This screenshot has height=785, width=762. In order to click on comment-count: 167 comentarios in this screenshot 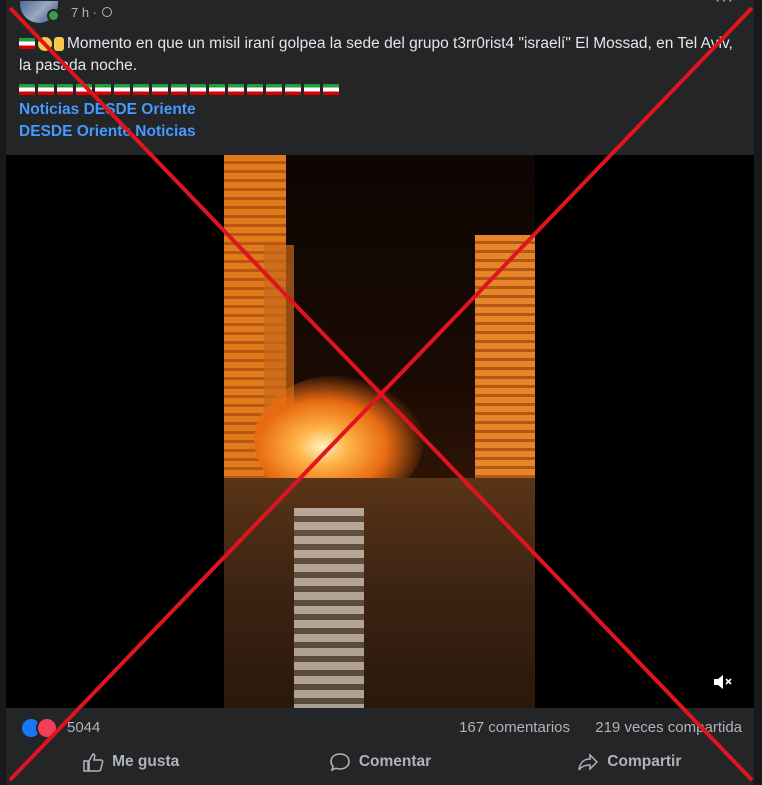, I will do `click(514, 727)`.